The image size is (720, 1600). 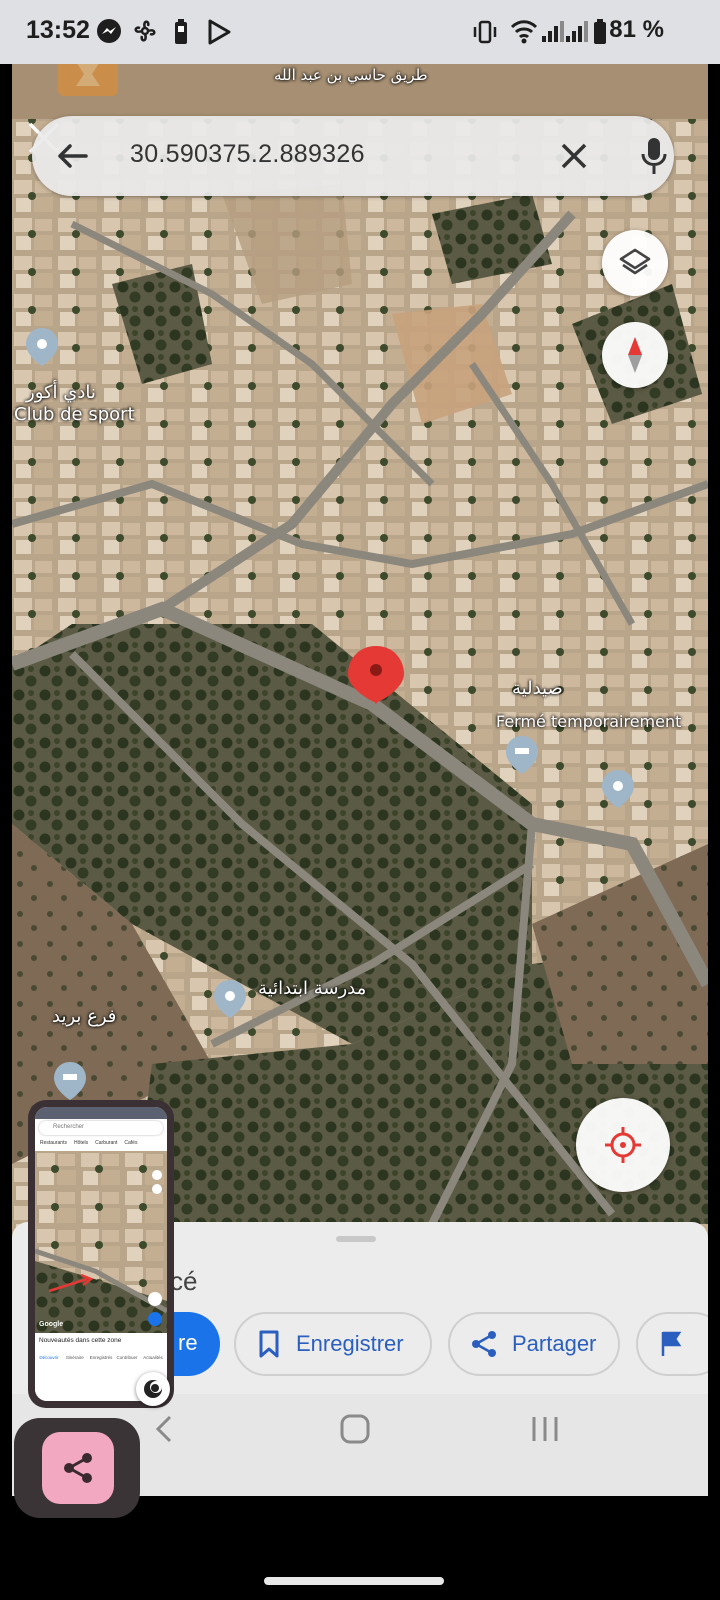 I want to click on home-nav-icon, so click(x=355, y=1429).